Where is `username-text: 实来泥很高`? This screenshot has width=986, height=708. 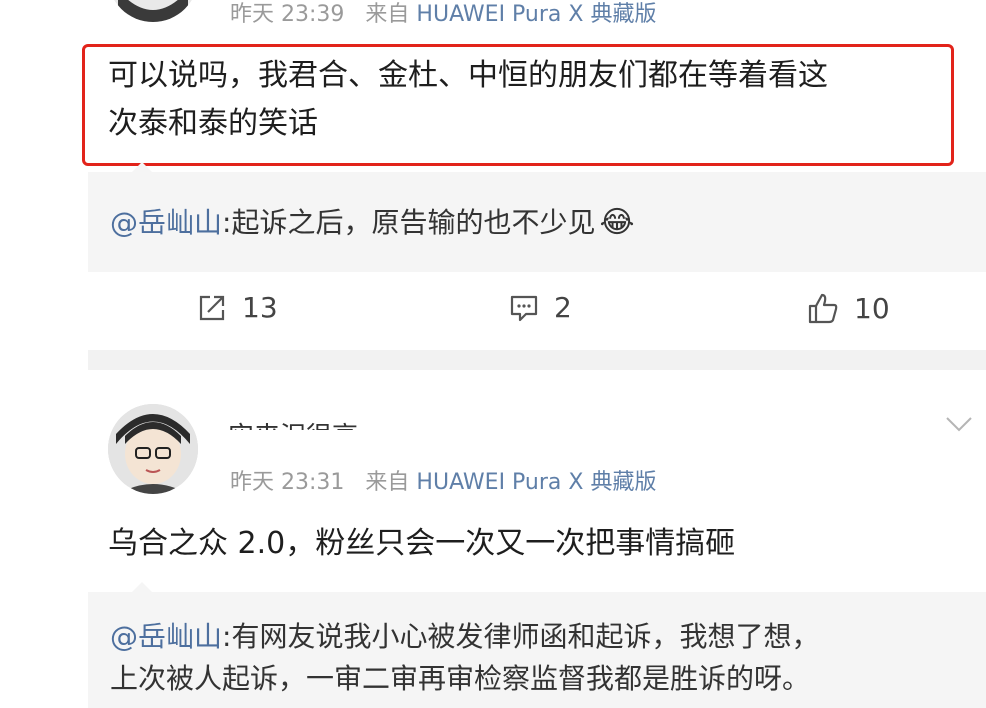
username-text: 实来泥很高 is located at coordinates (328, 423).